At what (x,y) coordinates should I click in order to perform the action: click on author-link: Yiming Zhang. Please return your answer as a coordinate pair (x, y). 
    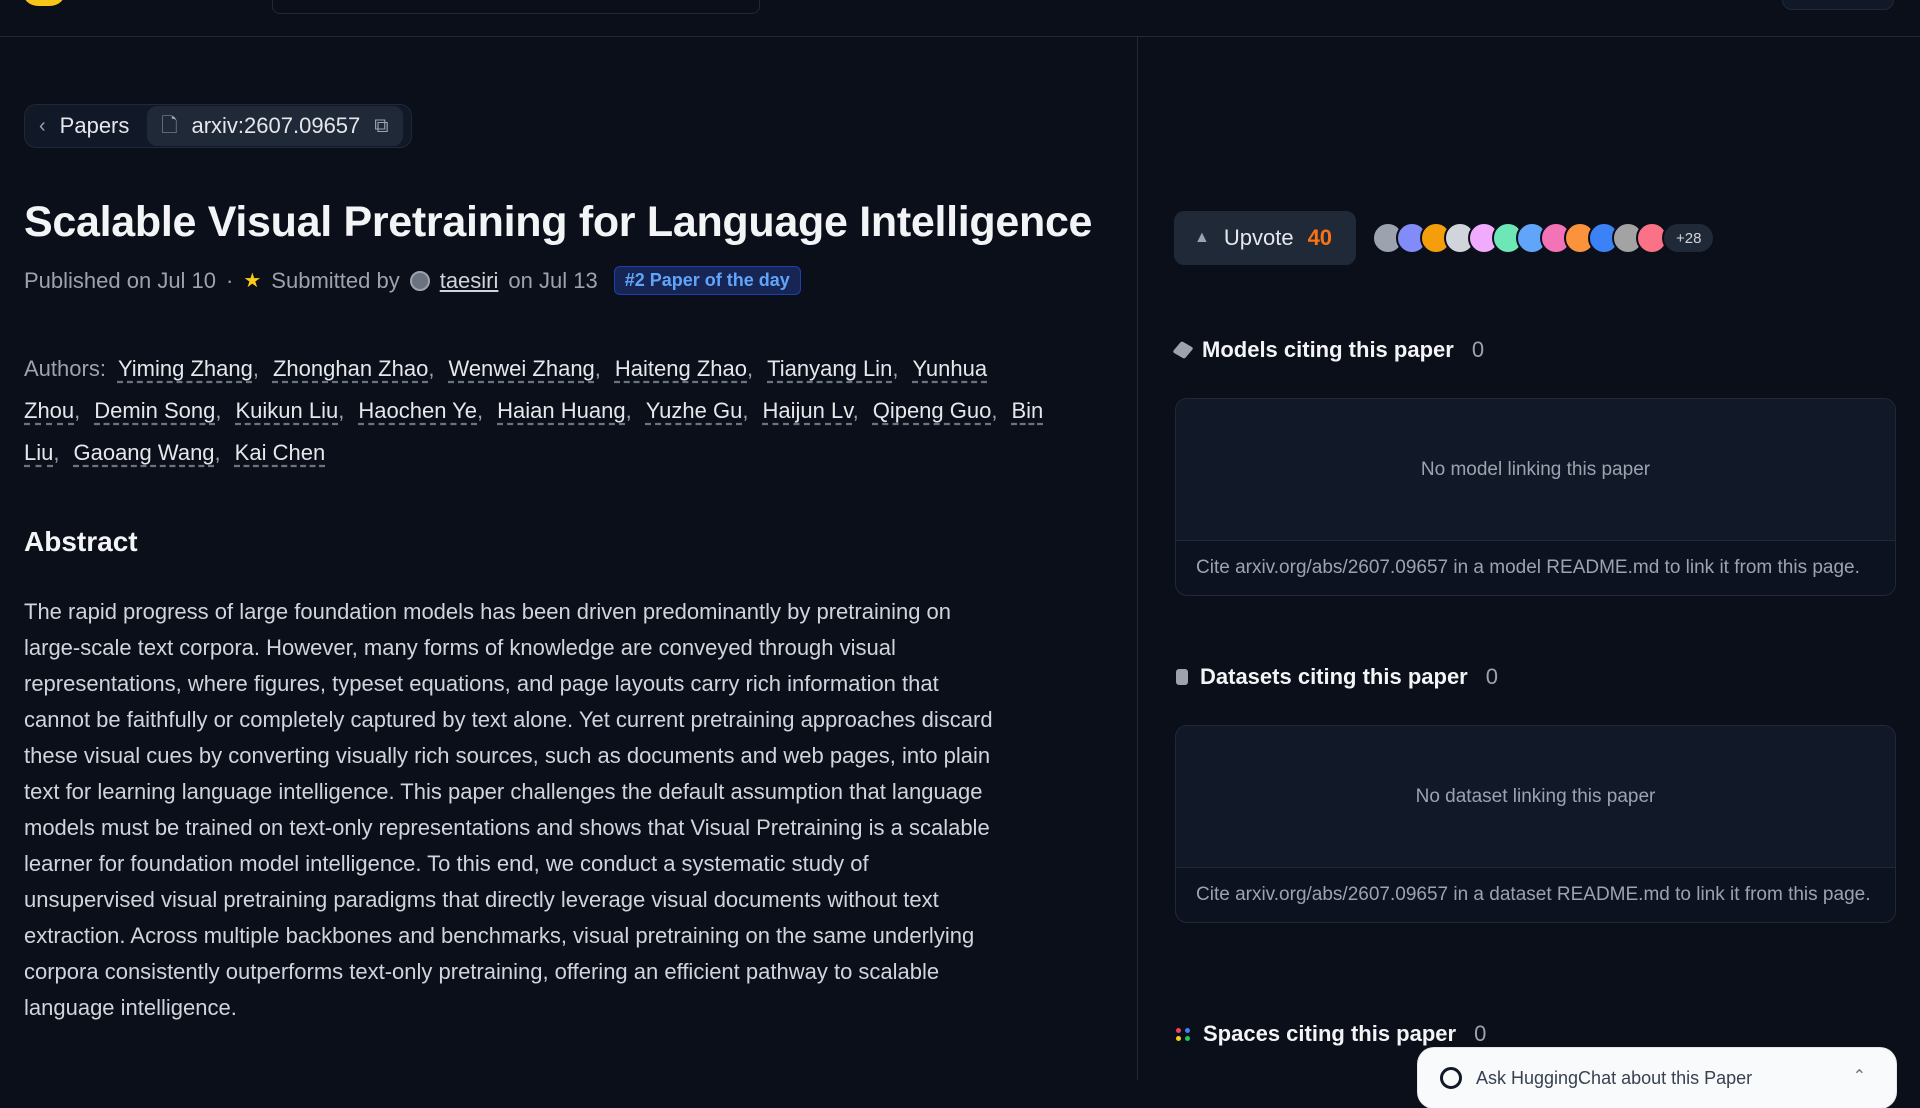
    Looking at the image, I should click on (185, 368).